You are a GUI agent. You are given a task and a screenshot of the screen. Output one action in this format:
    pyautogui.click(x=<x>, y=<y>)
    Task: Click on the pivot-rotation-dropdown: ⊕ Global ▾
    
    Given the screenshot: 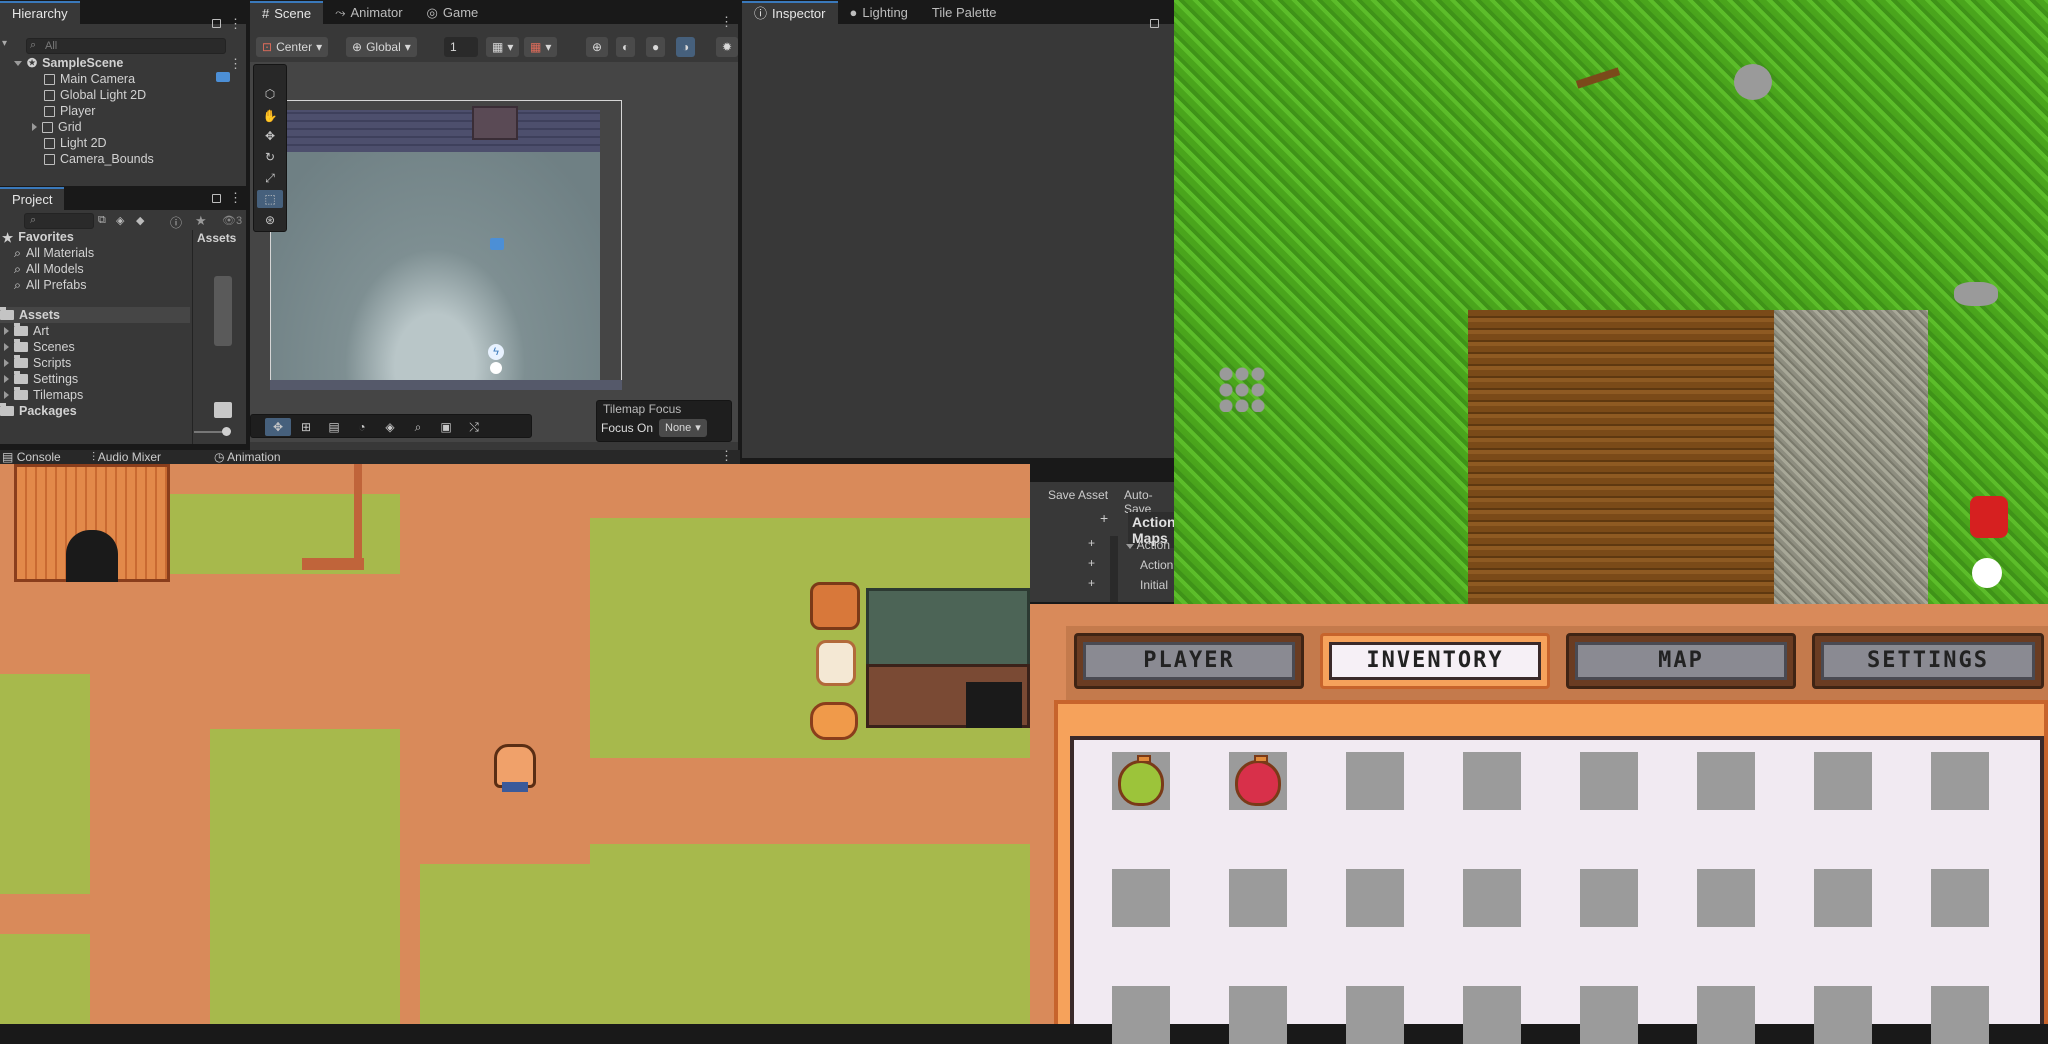 What is the action you would take?
    pyautogui.click(x=381, y=47)
    